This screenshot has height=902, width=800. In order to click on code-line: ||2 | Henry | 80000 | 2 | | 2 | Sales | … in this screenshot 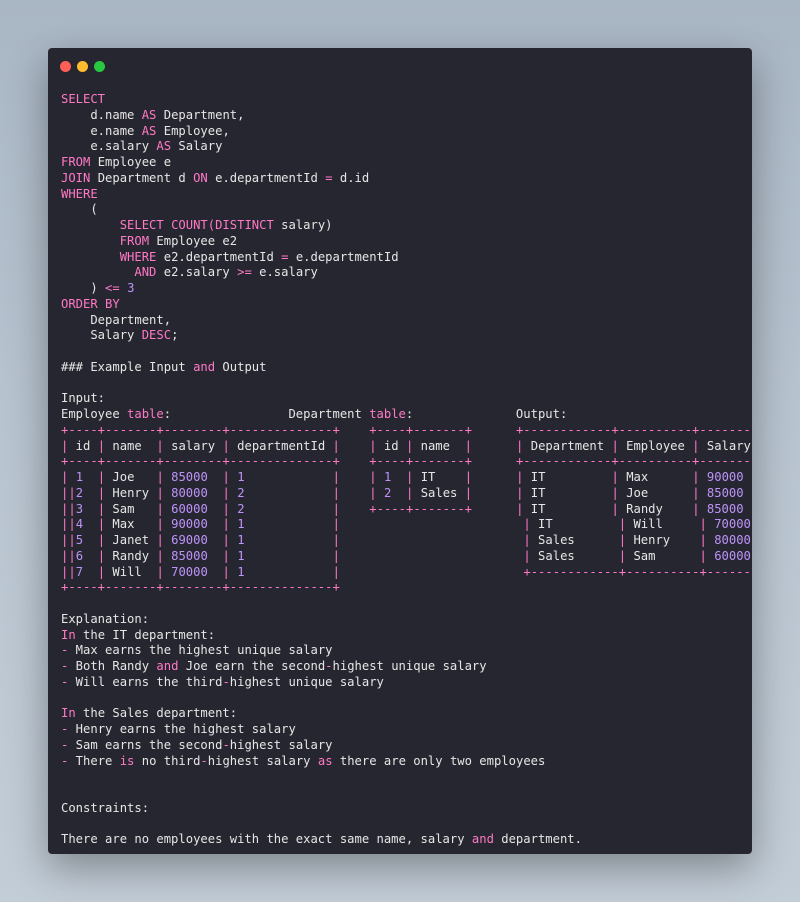, I will do `click(406, 494)`.